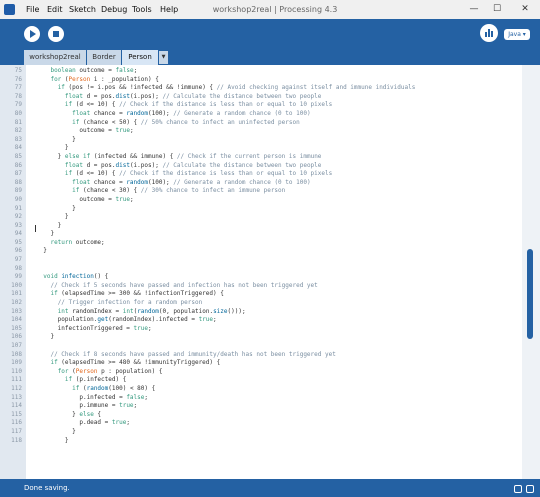 This screenshot has width=540, height=497. I want to click on code-line: for (Person p : population) {, so click(279, 372).